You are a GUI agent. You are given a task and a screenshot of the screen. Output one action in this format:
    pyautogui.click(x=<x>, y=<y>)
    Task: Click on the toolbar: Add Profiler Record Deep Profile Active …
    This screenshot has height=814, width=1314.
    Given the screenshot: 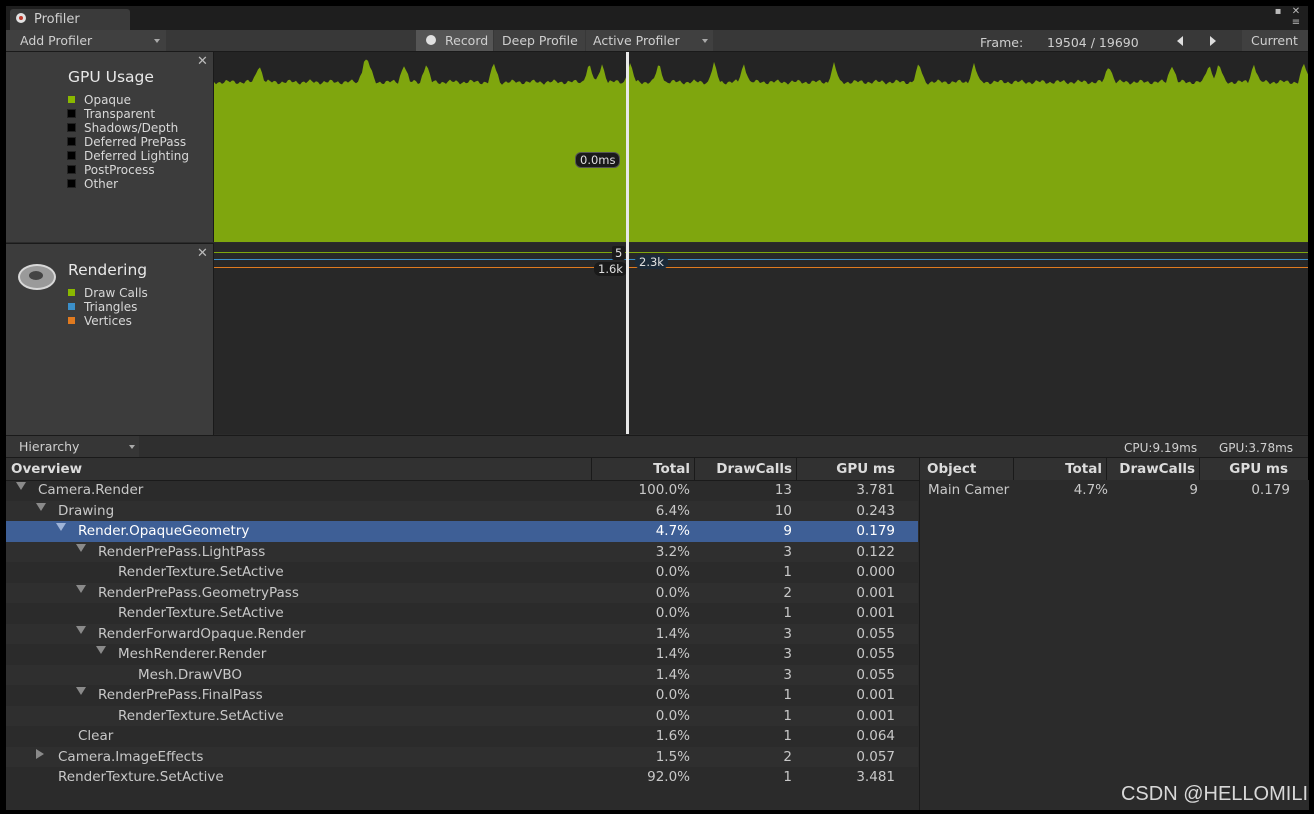 What is the action you would take?
    pyautogui.click(x=657, y=41)
    